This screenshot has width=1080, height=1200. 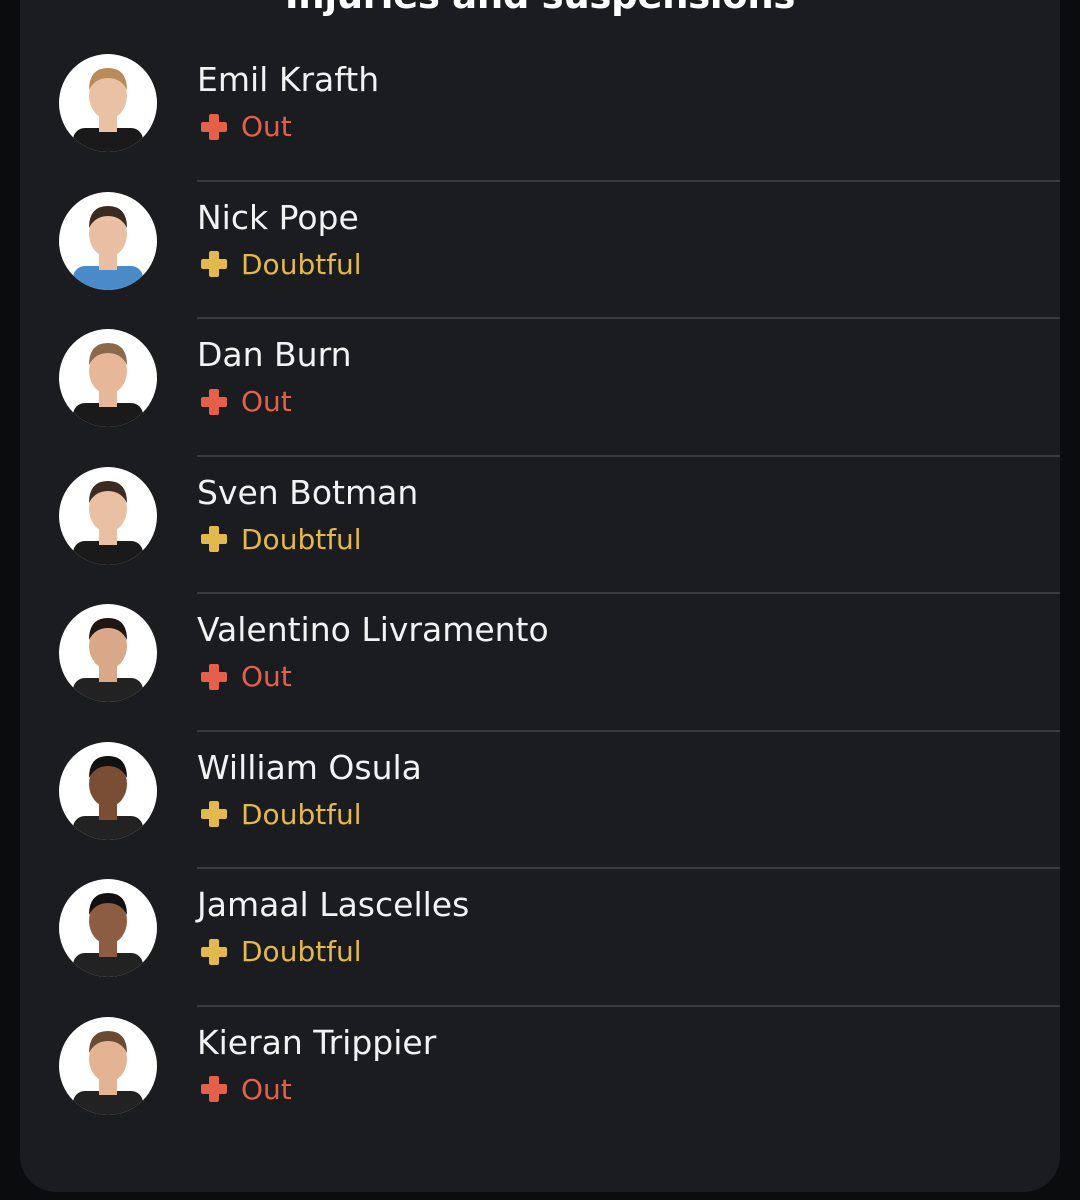 I want to click on player-row: Emil Krafth Out, so click(x=540, y=113).